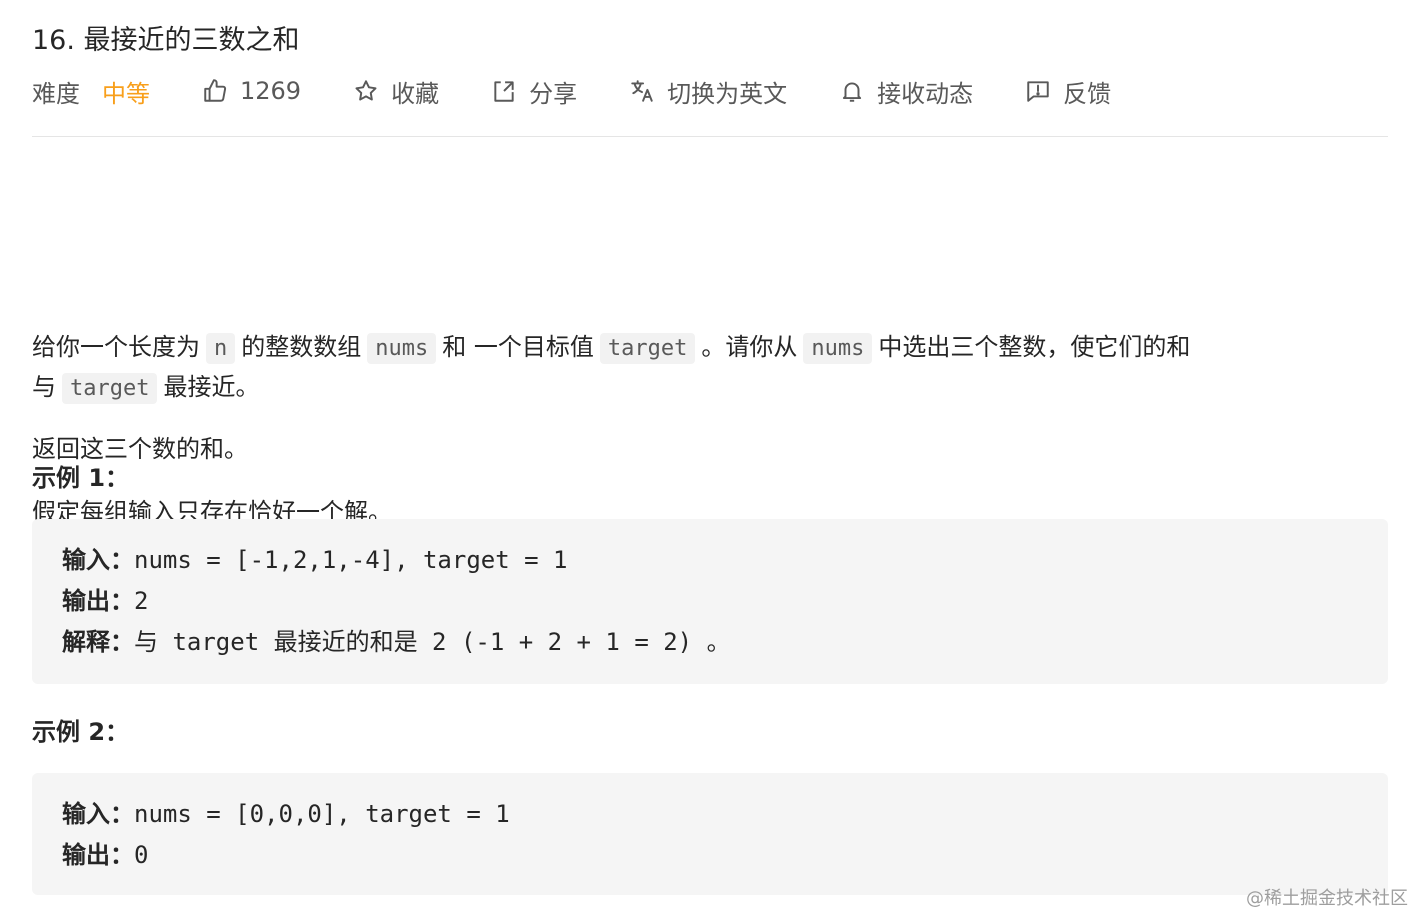 The image size is (1414, 916). I want to click on desc-text: 的整数数组, so click(301, 347).